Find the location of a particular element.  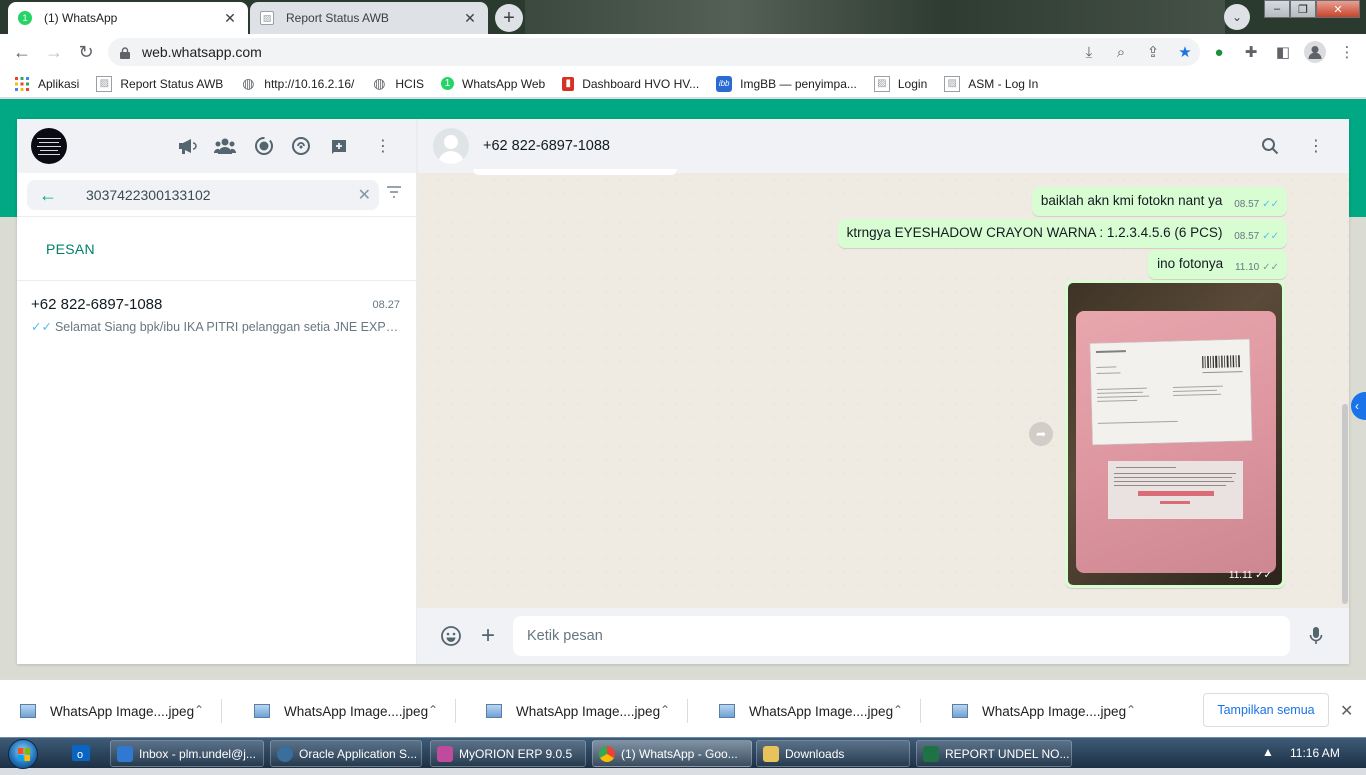

emoji-icon is located at coordinates (451, 636).